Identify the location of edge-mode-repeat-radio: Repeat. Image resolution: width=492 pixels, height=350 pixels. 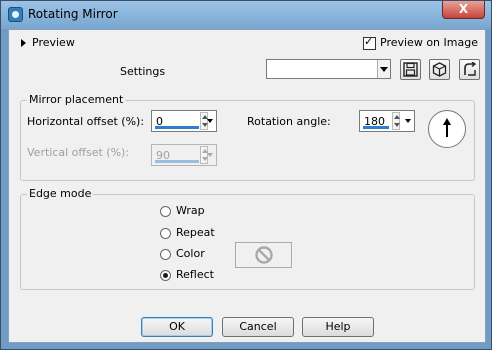
(187, 232).